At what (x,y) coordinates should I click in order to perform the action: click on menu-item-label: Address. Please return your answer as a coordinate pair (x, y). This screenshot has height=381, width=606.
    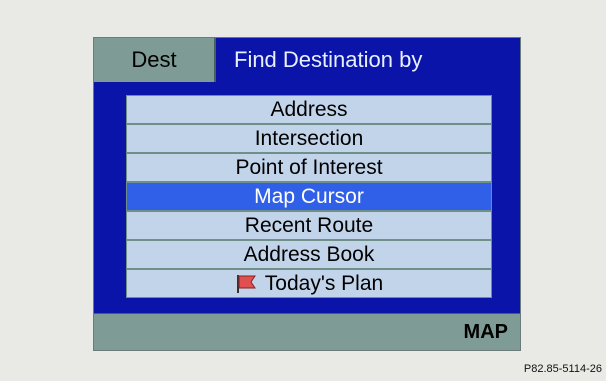
    Looking at the image, I should click on (309, 109).